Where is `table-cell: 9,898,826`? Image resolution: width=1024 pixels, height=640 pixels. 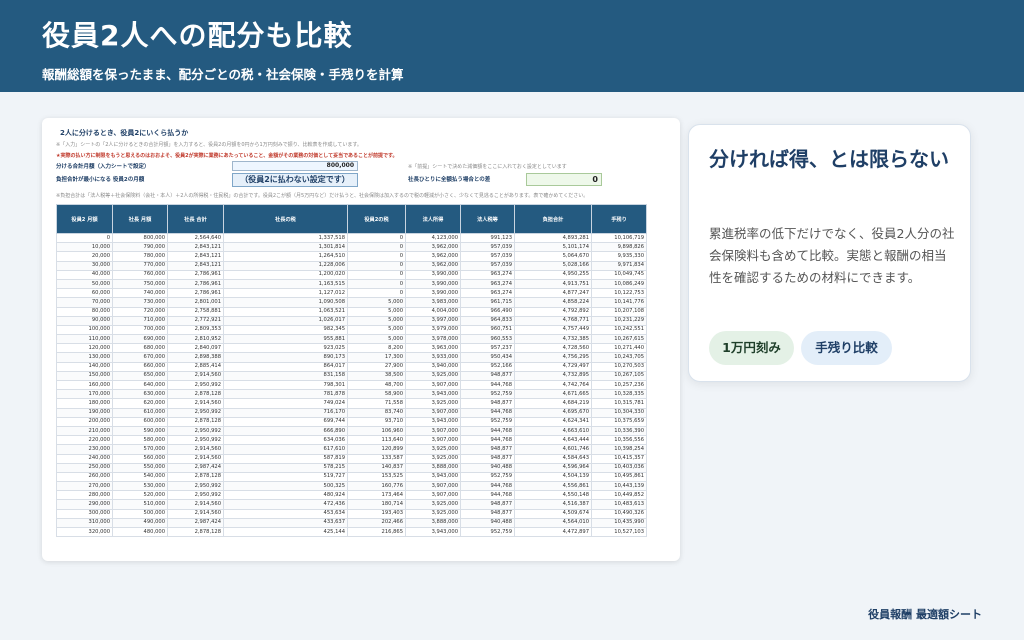 table-cell: 9,898,826 is located at coordinates (619, 247).